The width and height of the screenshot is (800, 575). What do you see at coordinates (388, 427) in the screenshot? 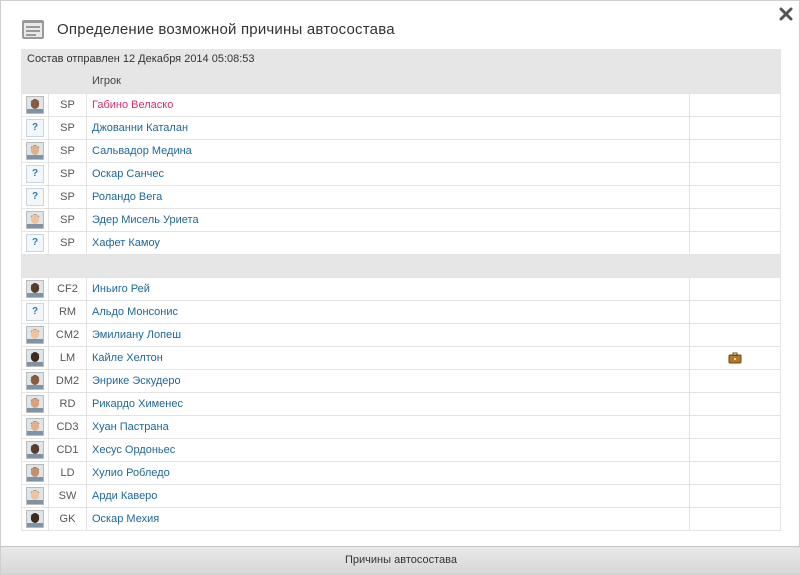
I see `player-name-link: Хуан Пастрана` at bounding box center [388, 427].